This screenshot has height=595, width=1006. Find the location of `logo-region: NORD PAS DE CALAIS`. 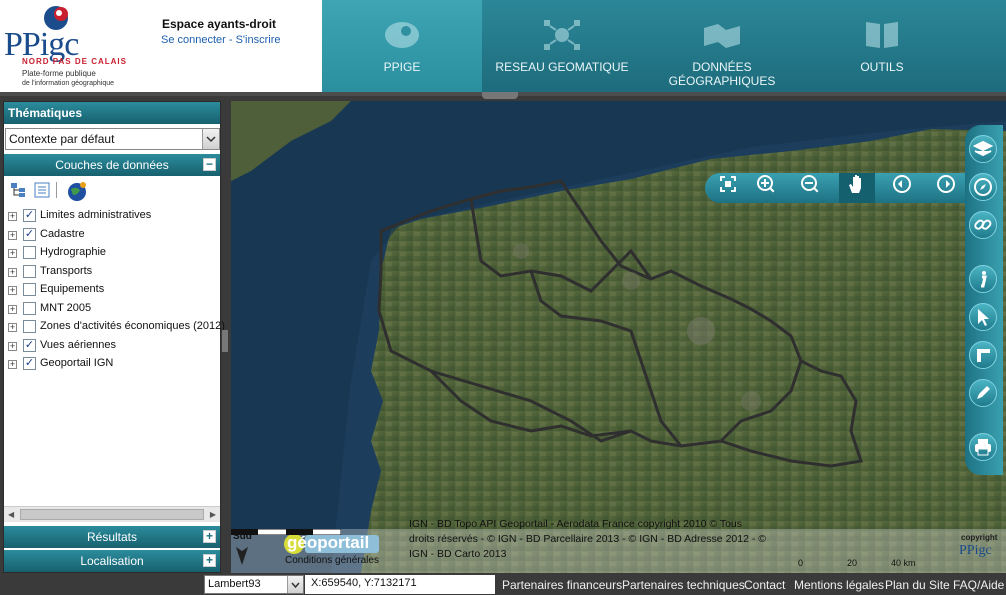

logo-region: NORD PAS DE CALAIS is located at coordinates (74, 61).